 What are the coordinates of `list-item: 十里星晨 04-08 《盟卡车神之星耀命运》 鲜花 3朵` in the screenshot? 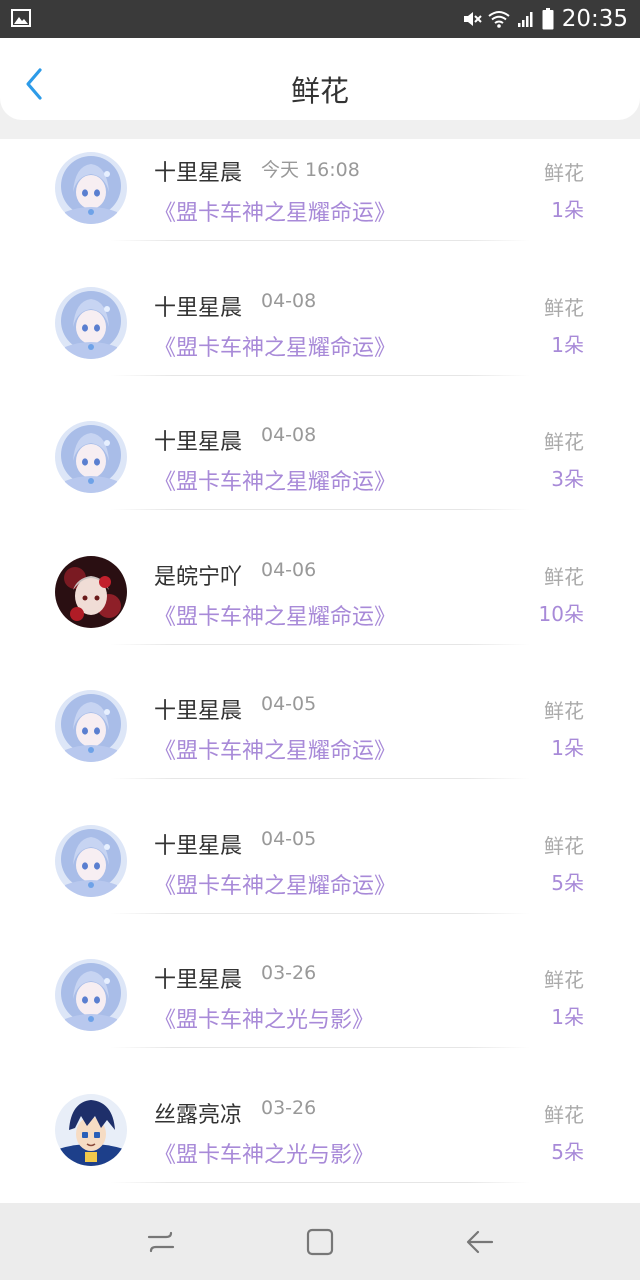 It's located at (320, 475).